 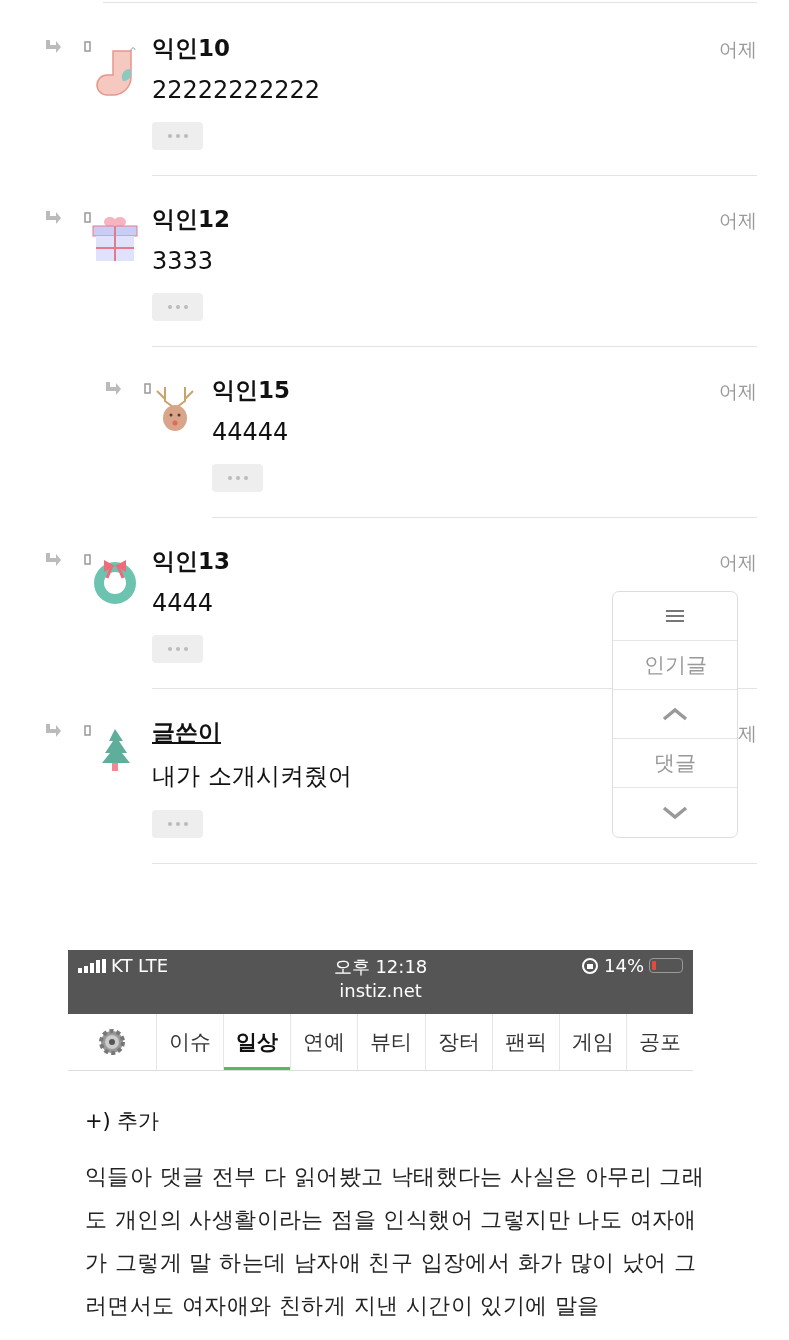 What do you see at coordinates (324, 1042) in the screenshot?
I see `category-tab: 연예` at bounding box center [324, 1042].